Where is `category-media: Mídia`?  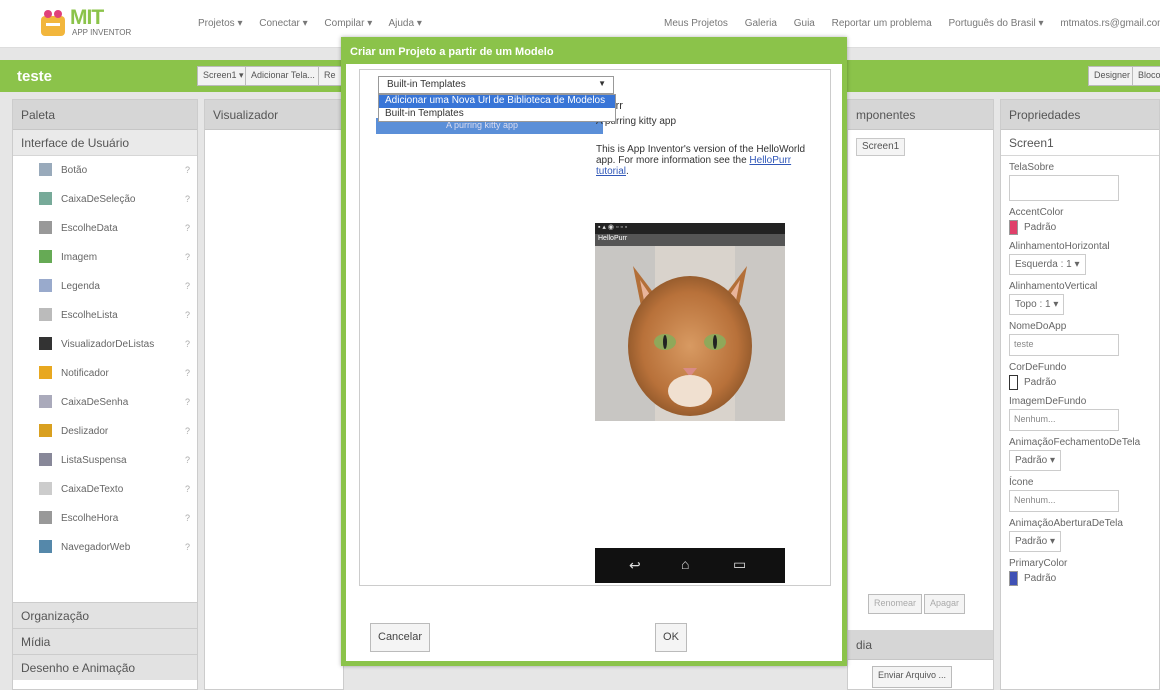
category-media: Mídia is located at coordinates (105, 641).